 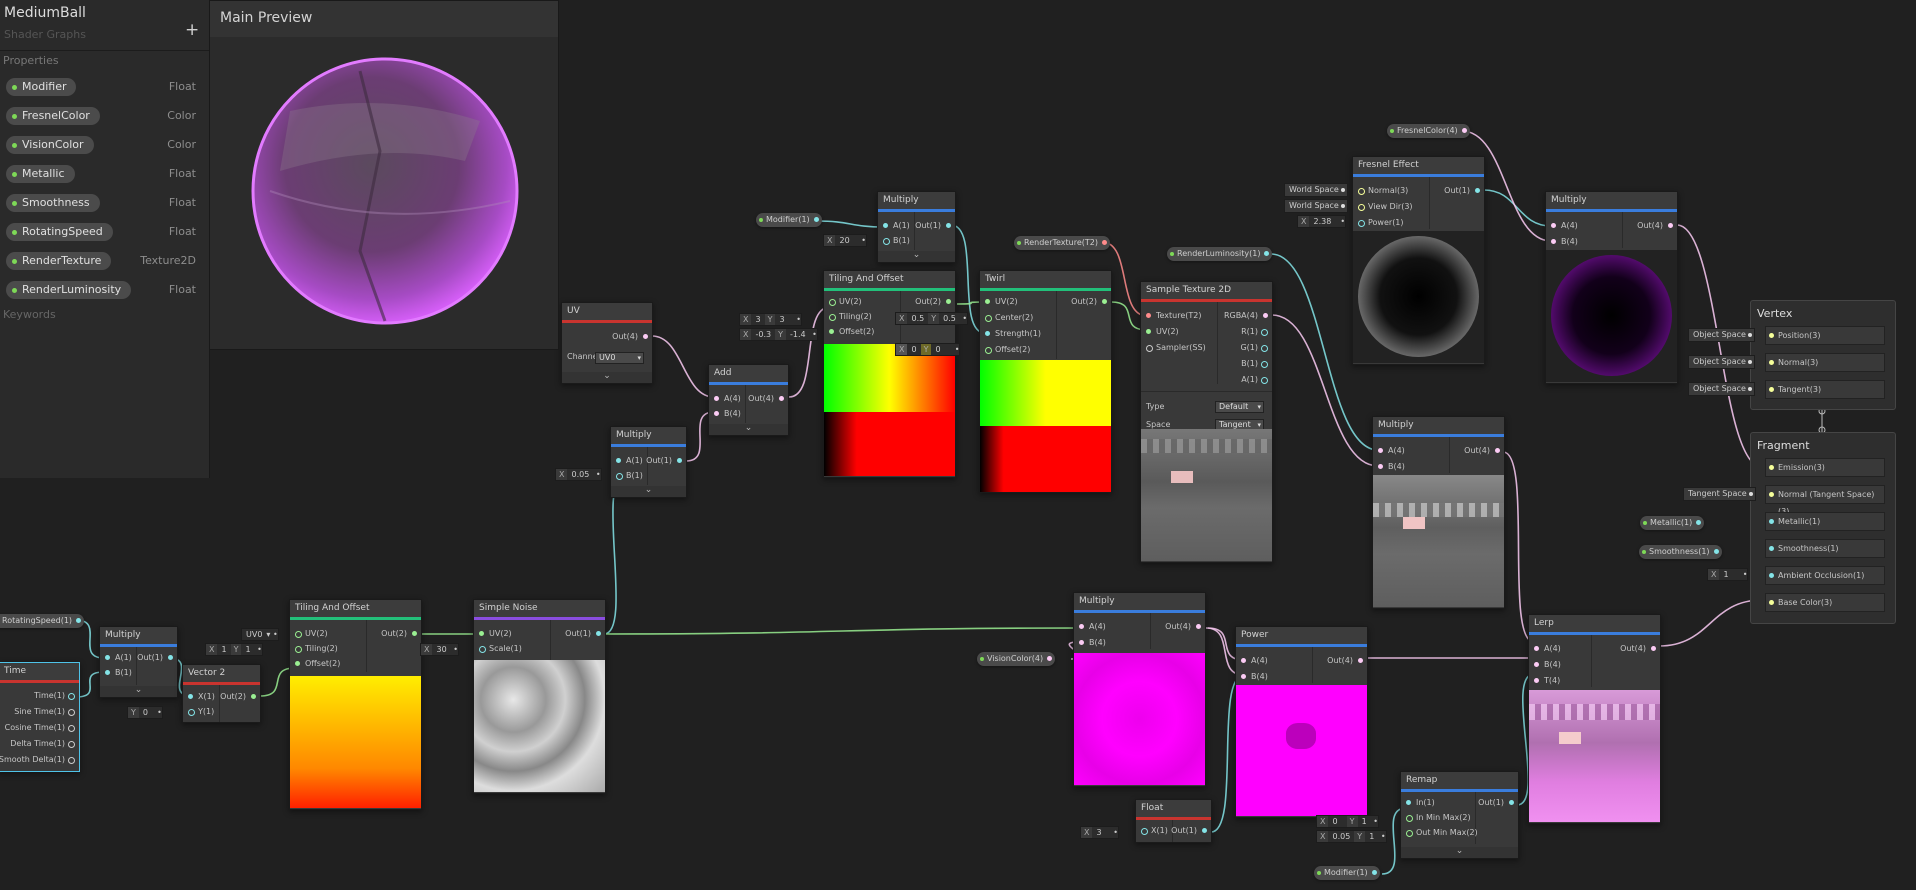 I want to click on vector2-y-field: Y0 •, so click(x=145, y=712).